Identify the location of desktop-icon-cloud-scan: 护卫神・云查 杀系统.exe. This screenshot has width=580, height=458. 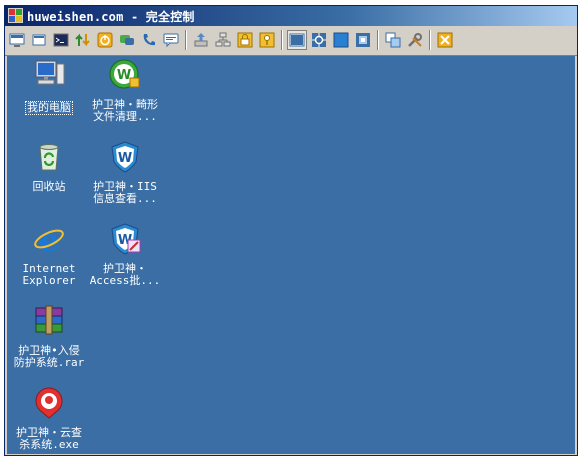
(49, 418).